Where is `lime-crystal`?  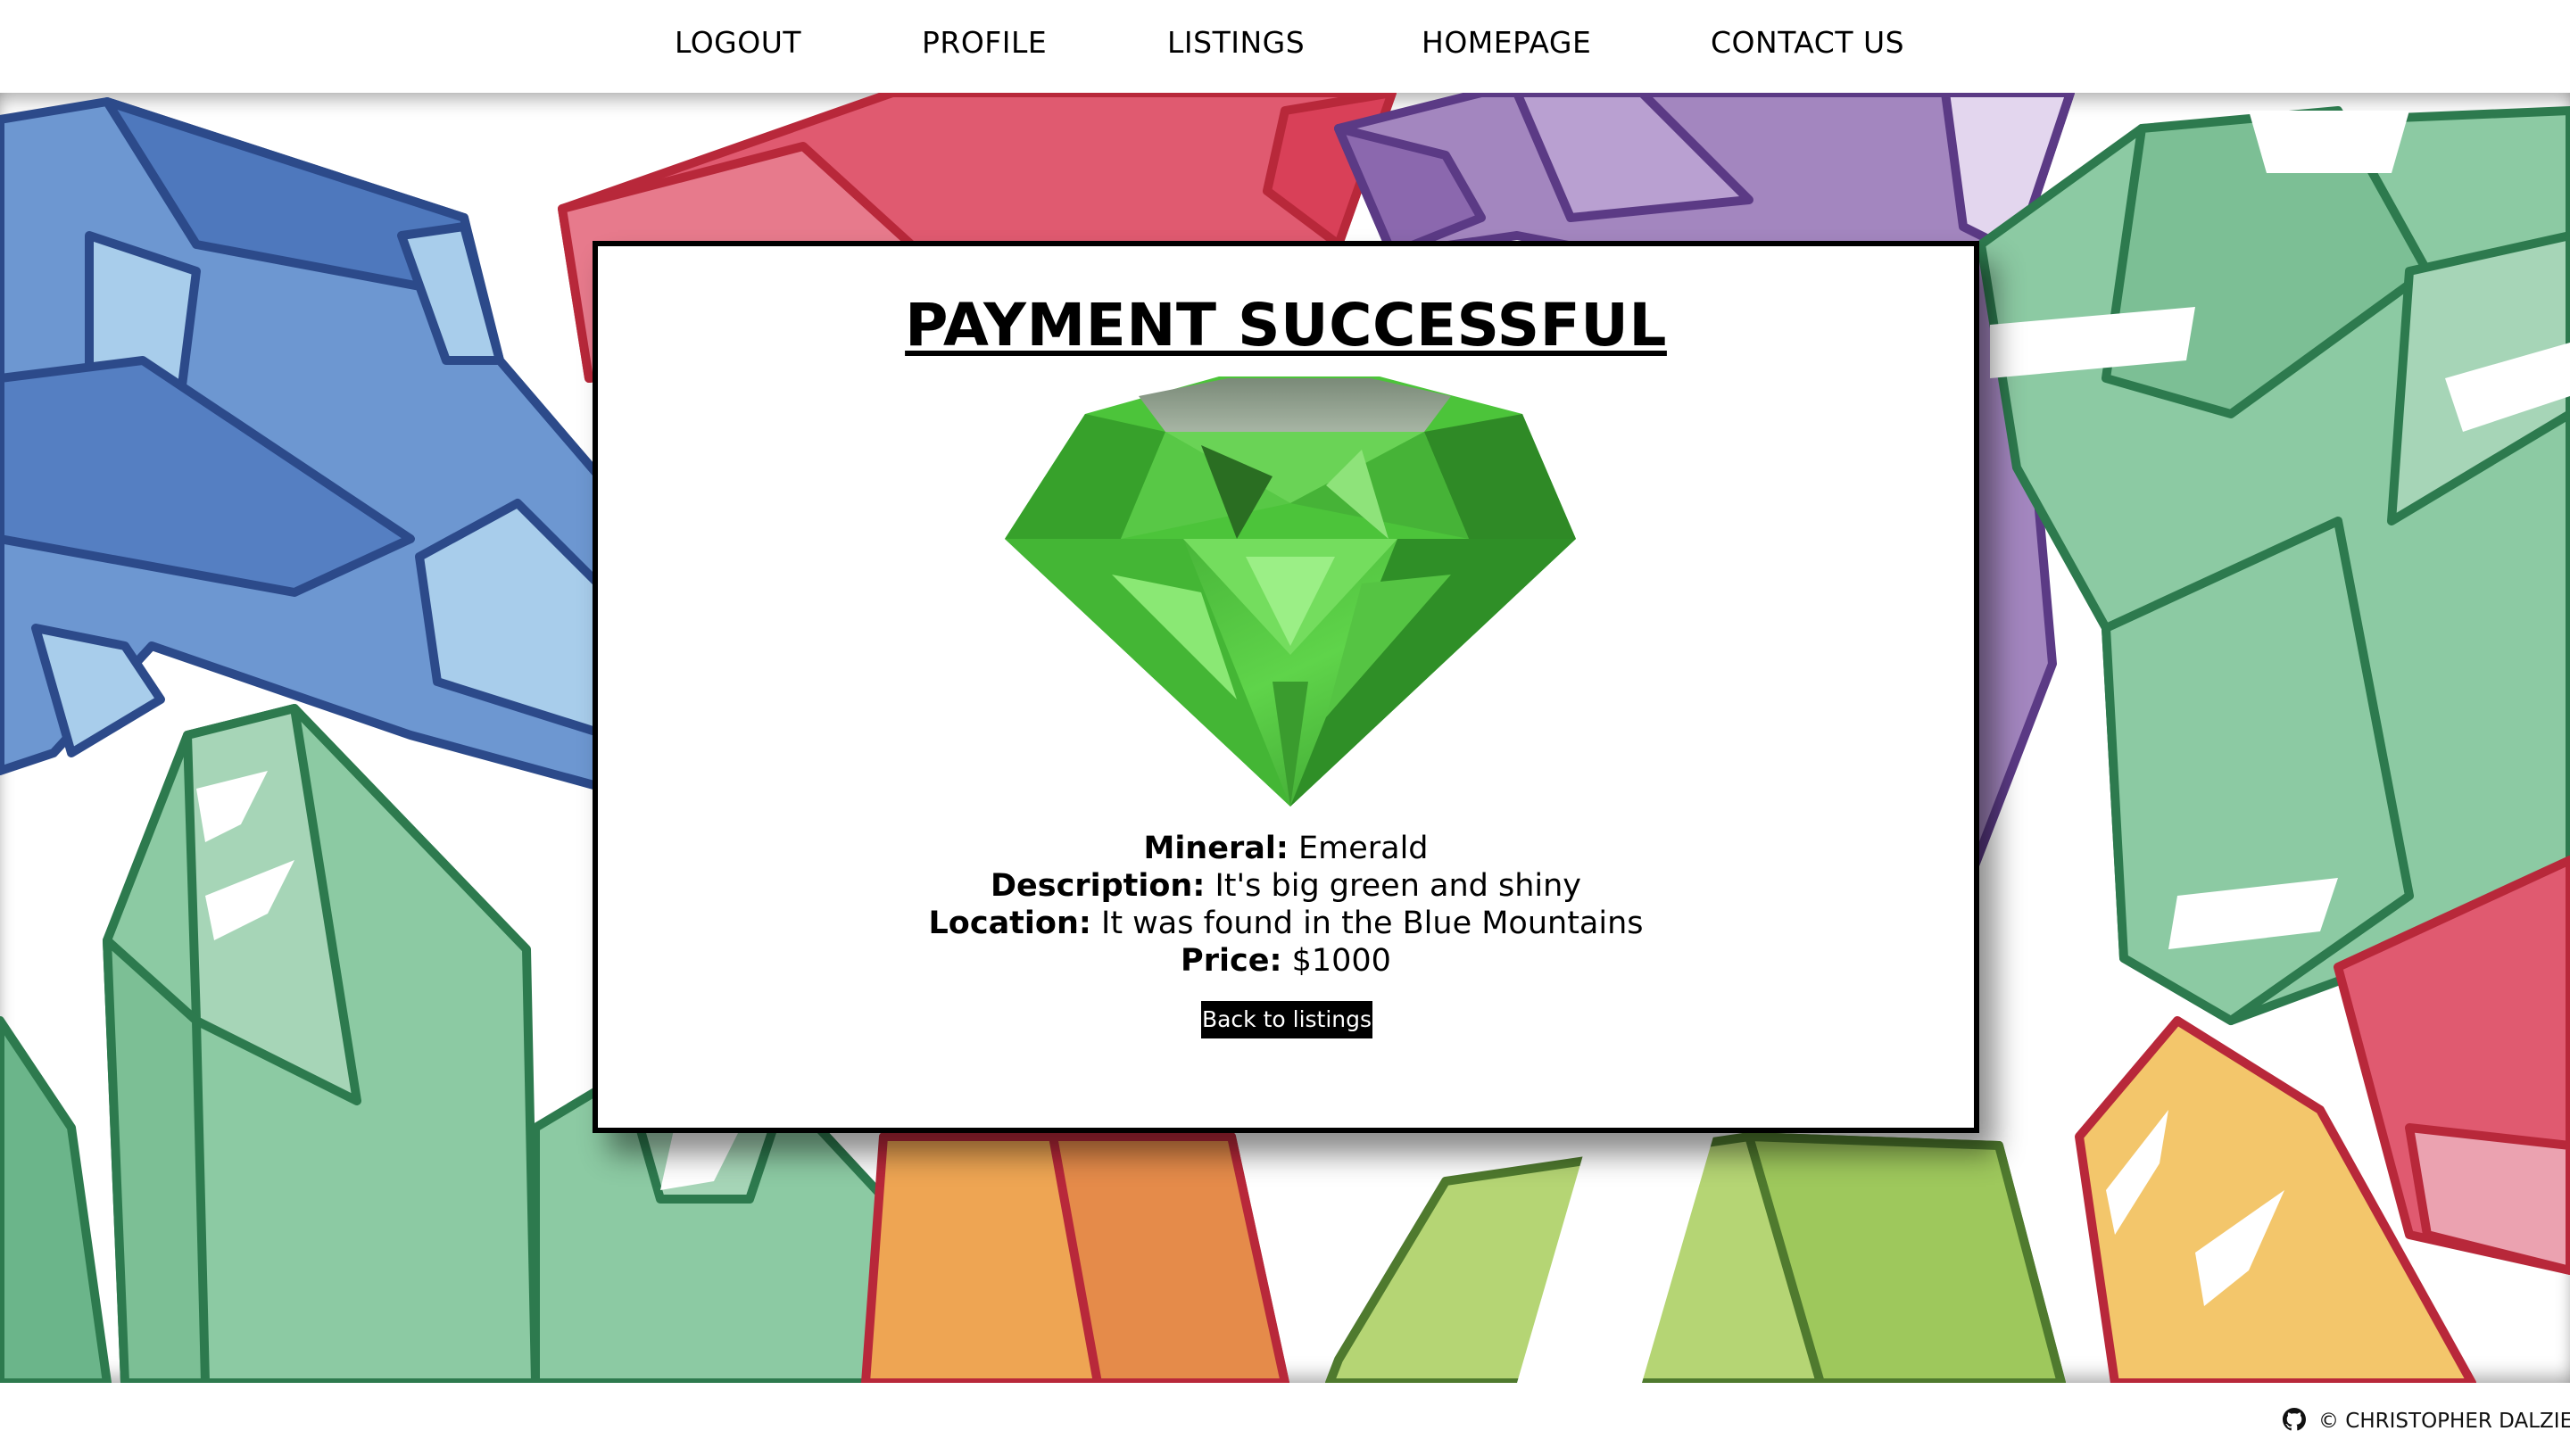
lime-crystal is located at coordinates (1695, 1257).